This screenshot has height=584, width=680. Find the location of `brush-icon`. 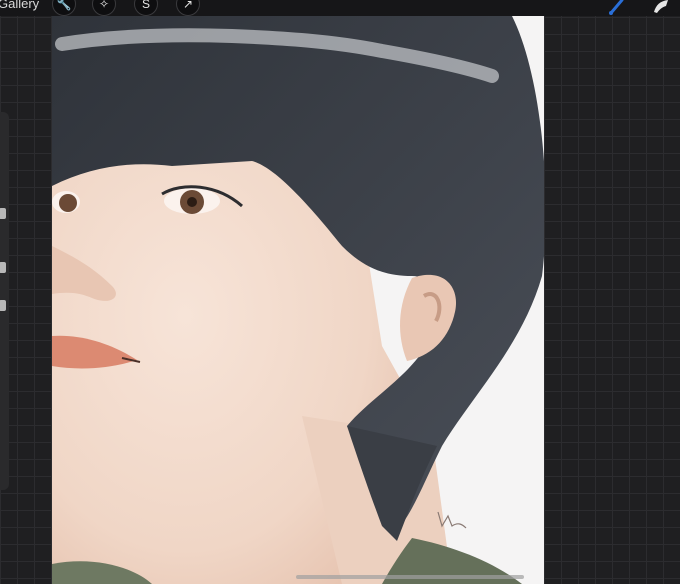

brush-icon is located at coordinates (618, 7).